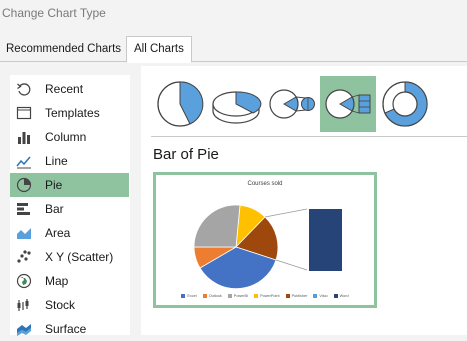 Image resolution: width=467 pixels, height=341 pixels. Describe the element at coordinates (341, 296) in the screenshot. I see `legend-entry: Word` at that location.